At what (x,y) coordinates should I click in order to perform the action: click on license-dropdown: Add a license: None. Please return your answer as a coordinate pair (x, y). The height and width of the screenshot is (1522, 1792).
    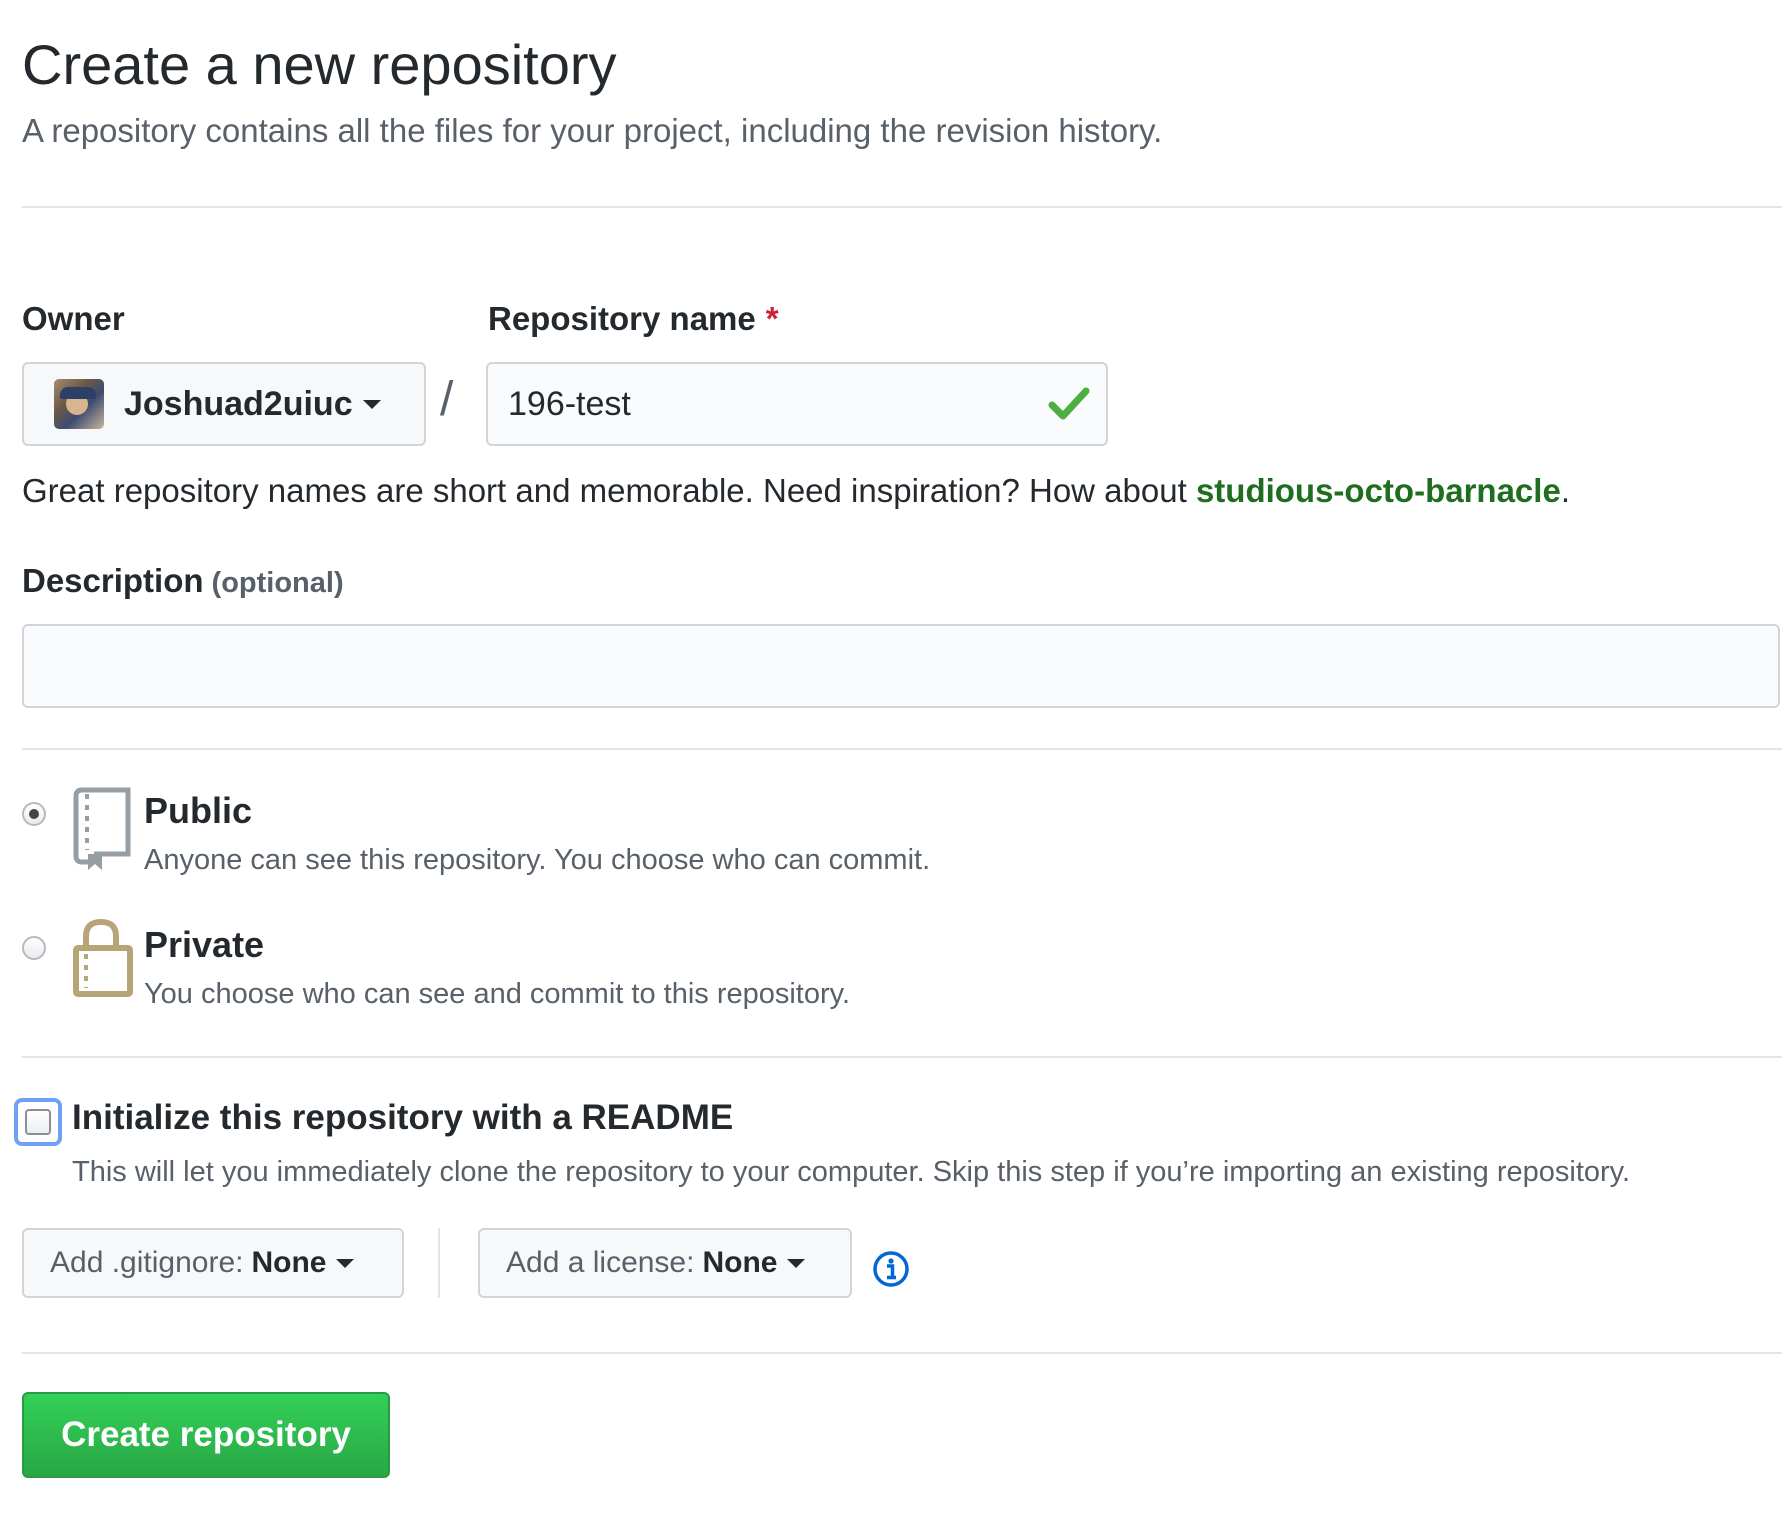
    Looking at the image, I should click on (665, 1263).